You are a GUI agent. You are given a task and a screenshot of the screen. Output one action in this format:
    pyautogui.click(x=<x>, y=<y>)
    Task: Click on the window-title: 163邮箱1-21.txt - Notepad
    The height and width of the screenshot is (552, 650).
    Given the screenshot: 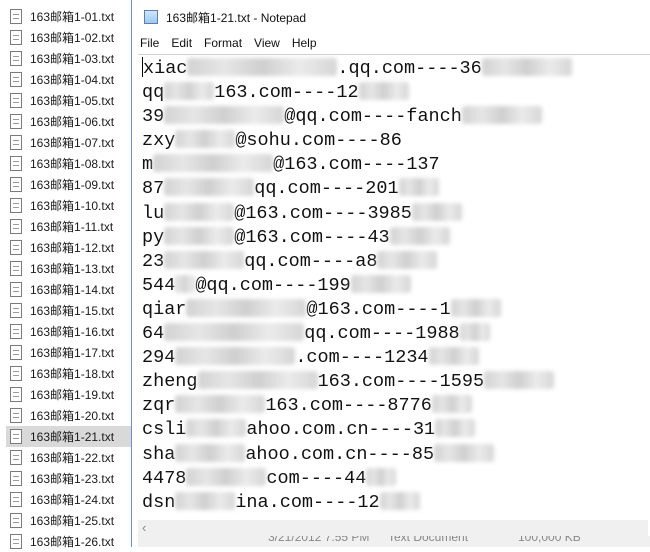 What is the action you would take?
    pyautogui.click(x=236, y=17)
    